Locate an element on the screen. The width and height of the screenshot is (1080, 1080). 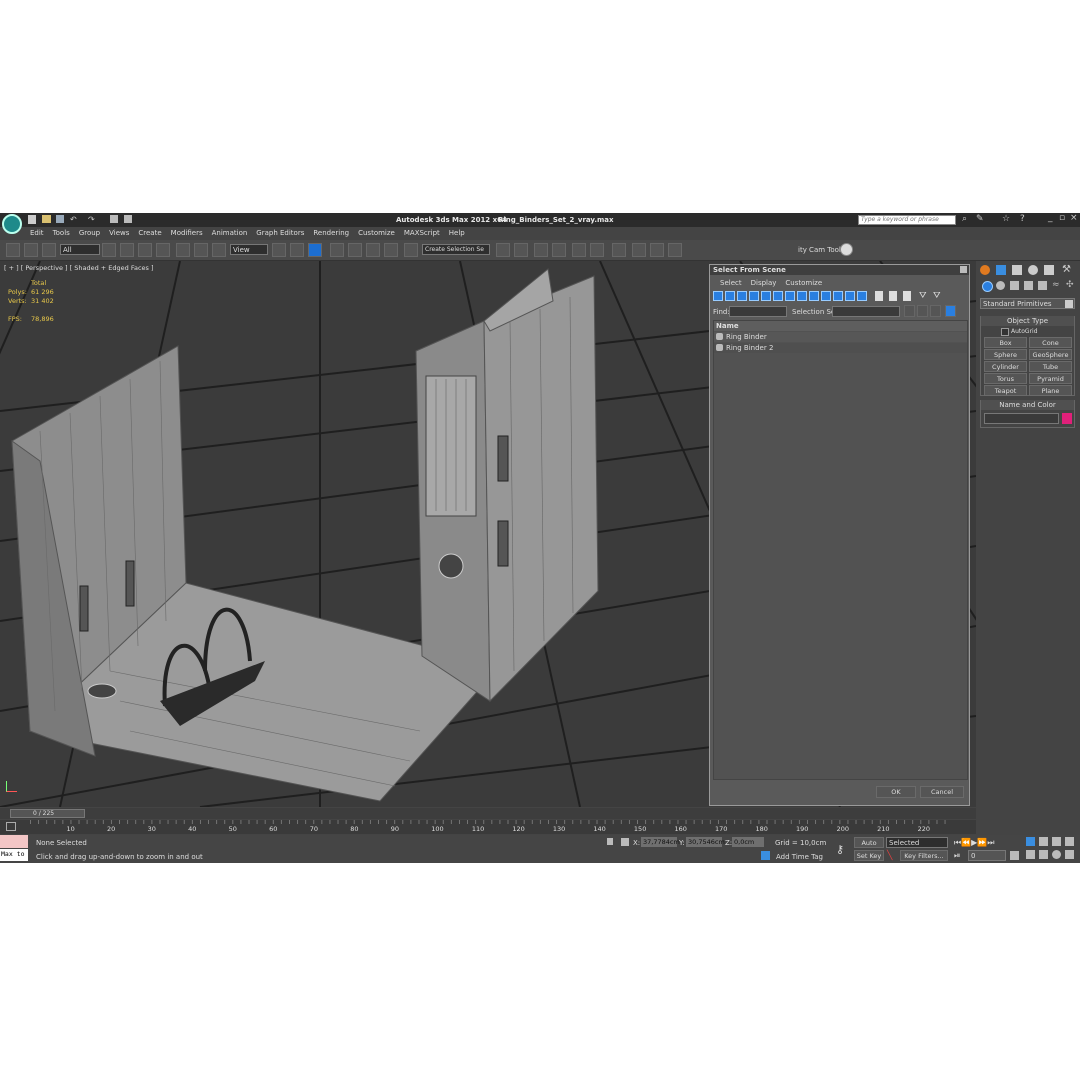
set-add-icon is located at coordinates (909, 311).